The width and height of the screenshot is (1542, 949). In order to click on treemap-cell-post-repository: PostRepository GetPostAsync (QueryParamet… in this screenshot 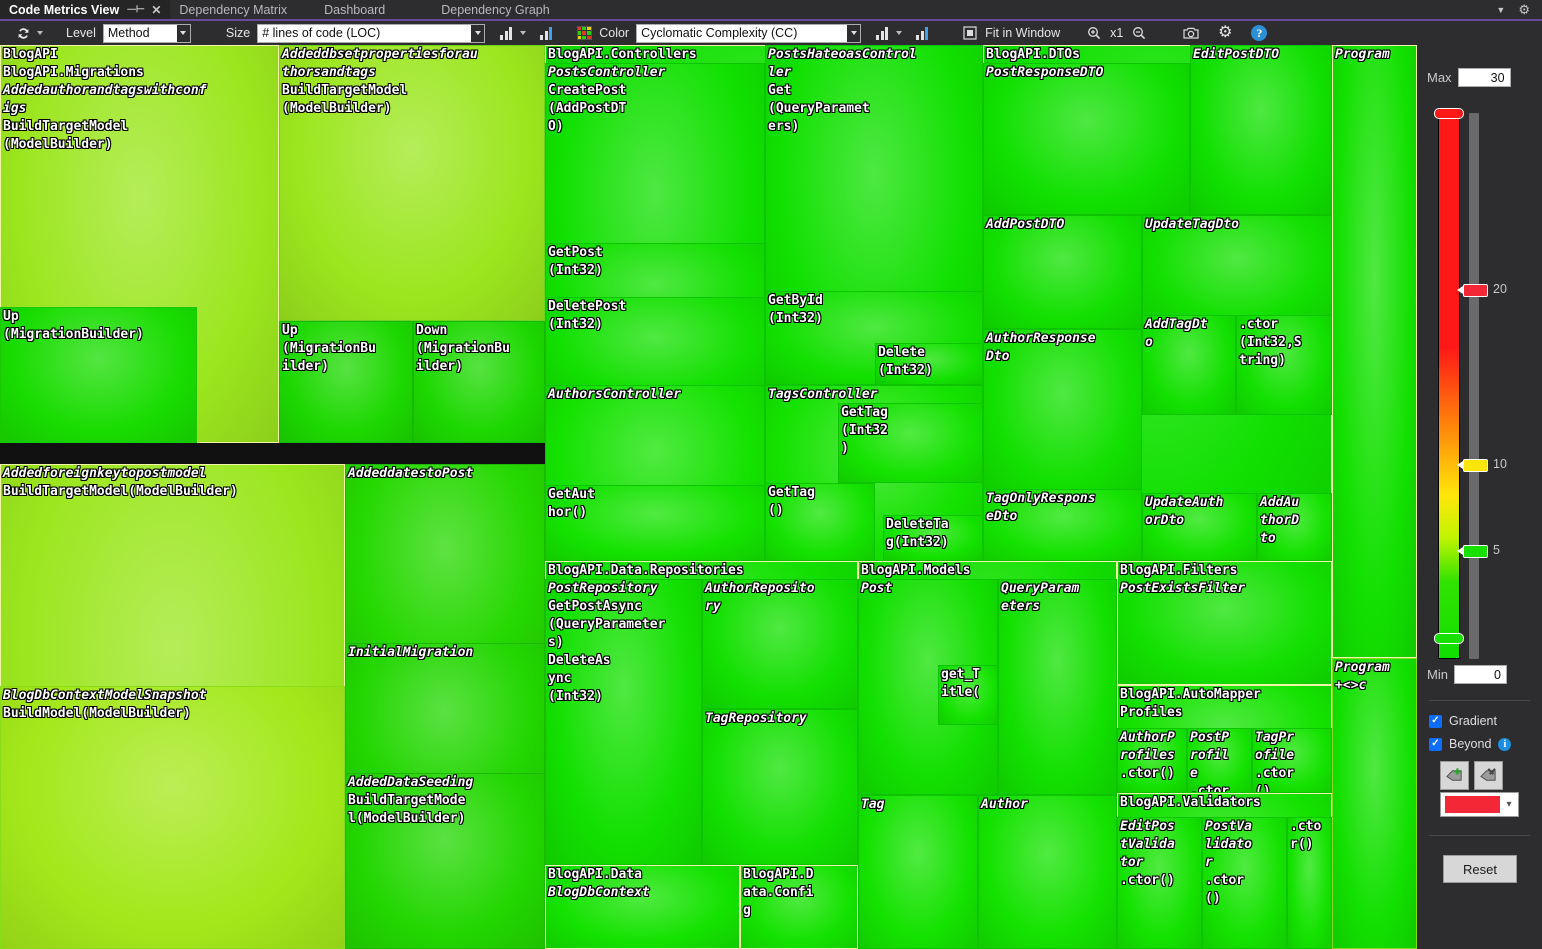, I will do `click(623, 722)`.